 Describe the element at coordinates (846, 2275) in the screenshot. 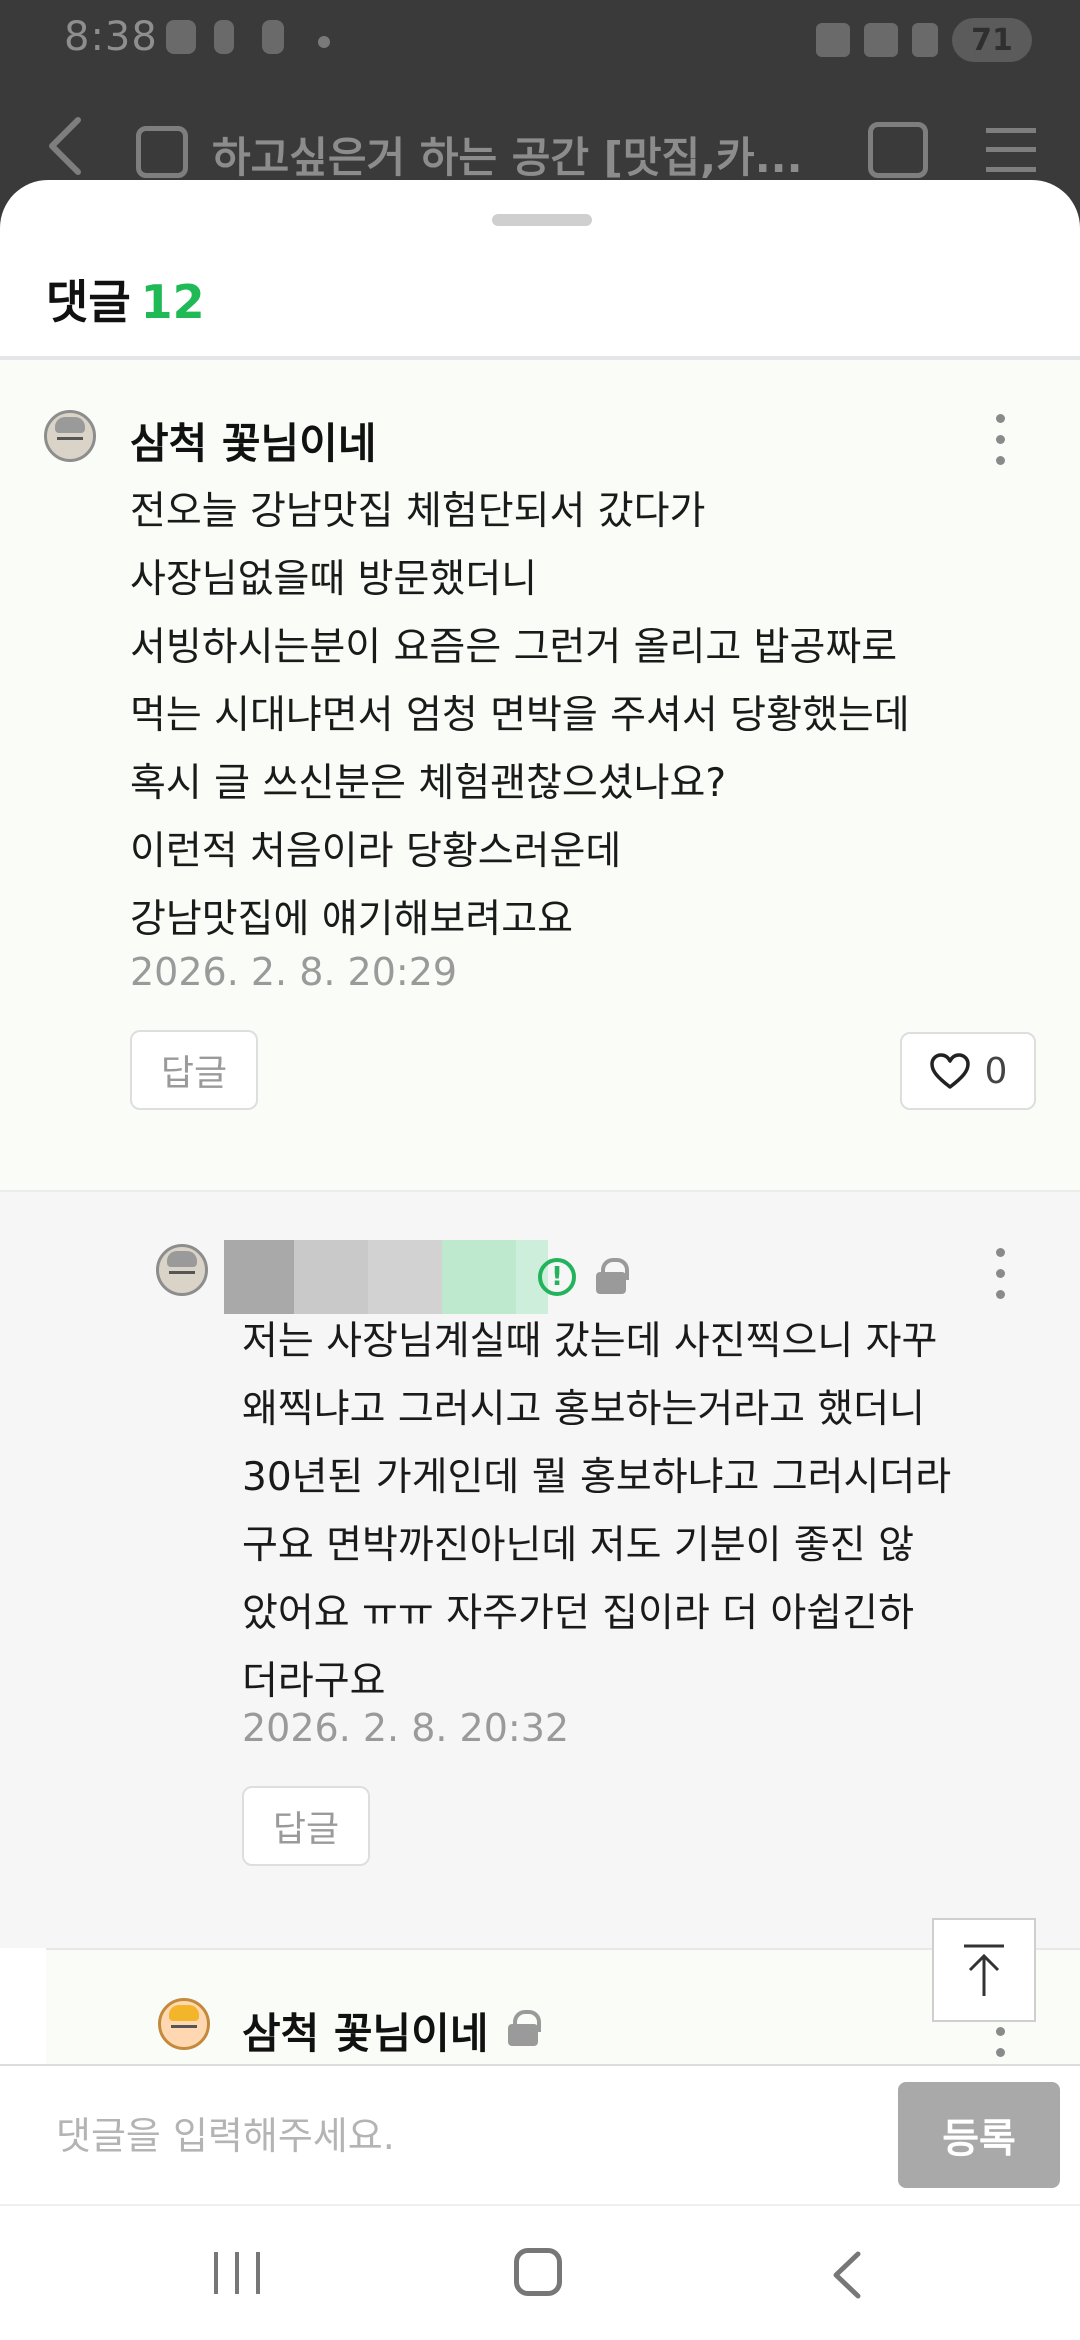

I see `nav-back-icon` at that location.